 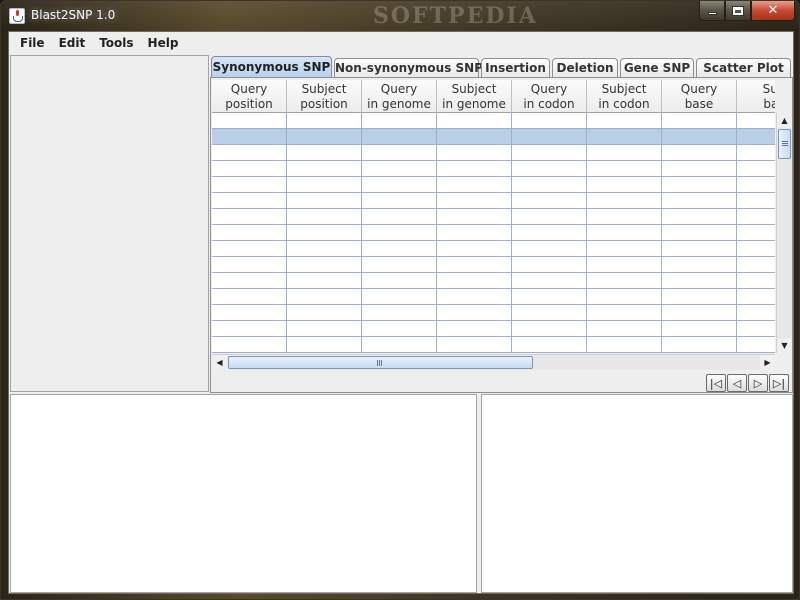 What do you see at coordinates (32, 43) in the screenshot?
I see `menu-file: File` at bounding box center [32, 43].